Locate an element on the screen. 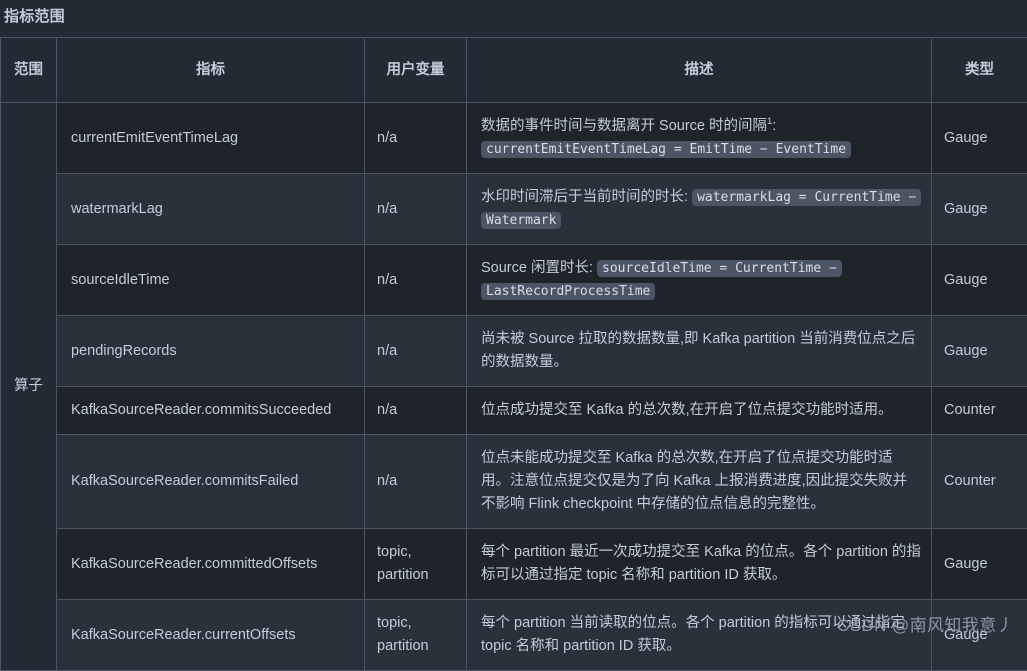 The height and width of the screenshot is (671, 1027). metric-name-cell: KafkaSourceReader.committedOffsets is located at coordinates (211, 564).